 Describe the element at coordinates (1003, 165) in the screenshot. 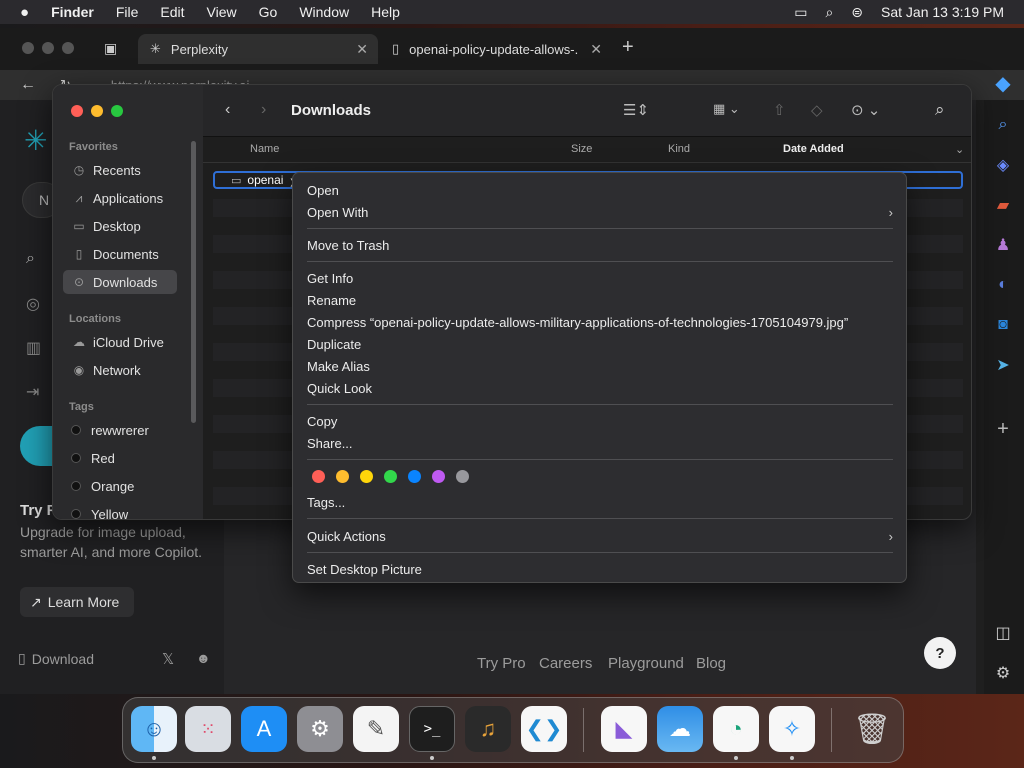

I see `shopping-icon: ◈` at that location.